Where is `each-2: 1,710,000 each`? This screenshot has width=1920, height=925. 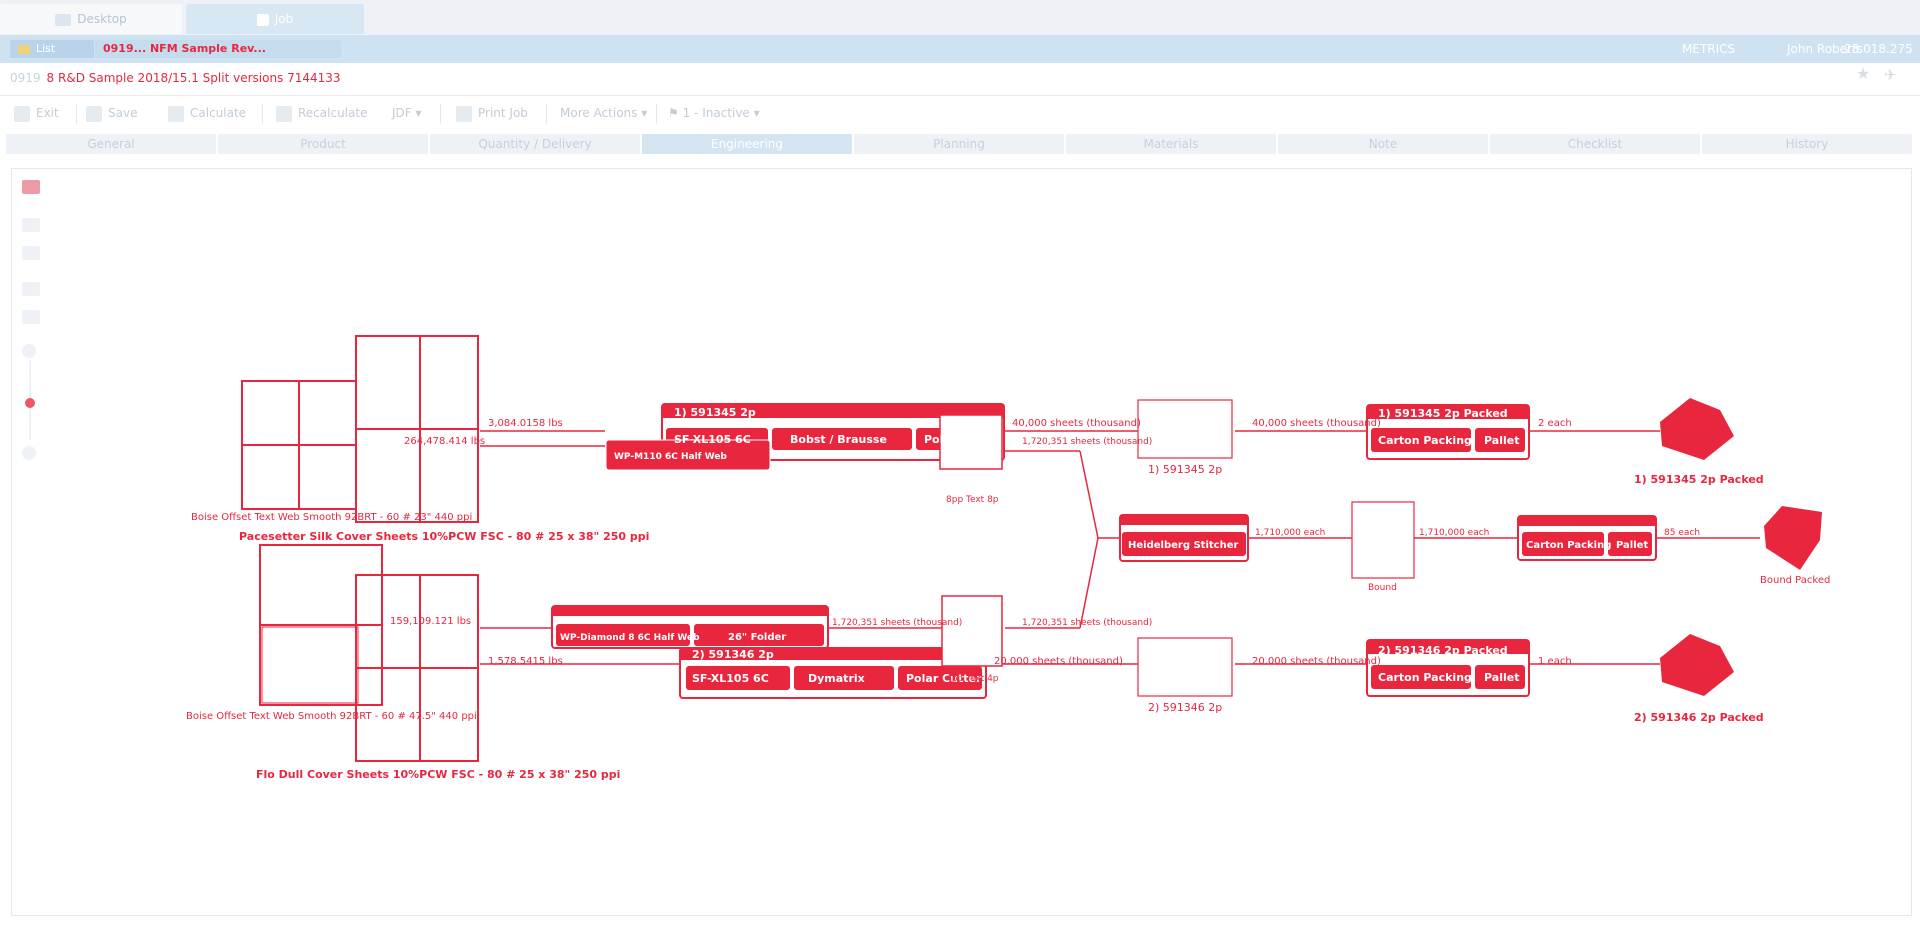 each-2: 1,710,000 each is located at coordinates (1454, 533).